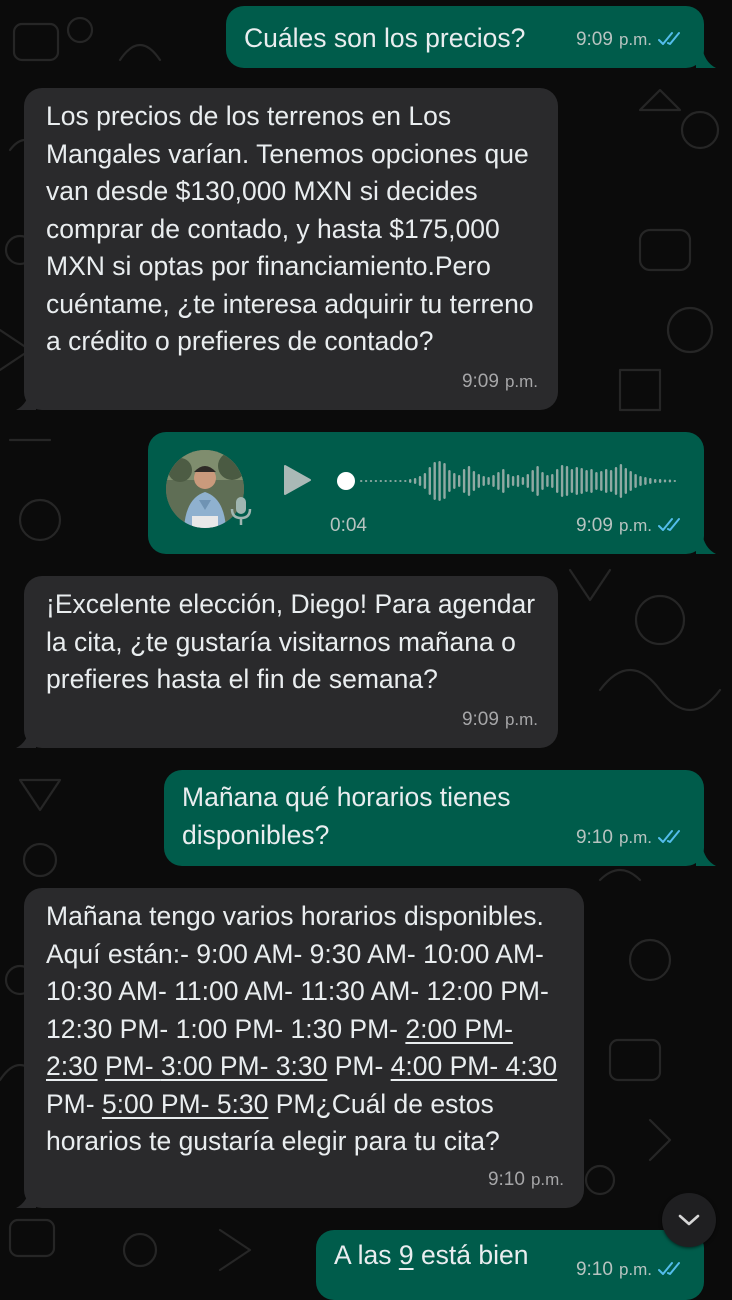 The width and height of the screenshot is (732, 1300). Describe the element at coordinates (297, 480) in the screenshot. I see `play-icon` at that location.